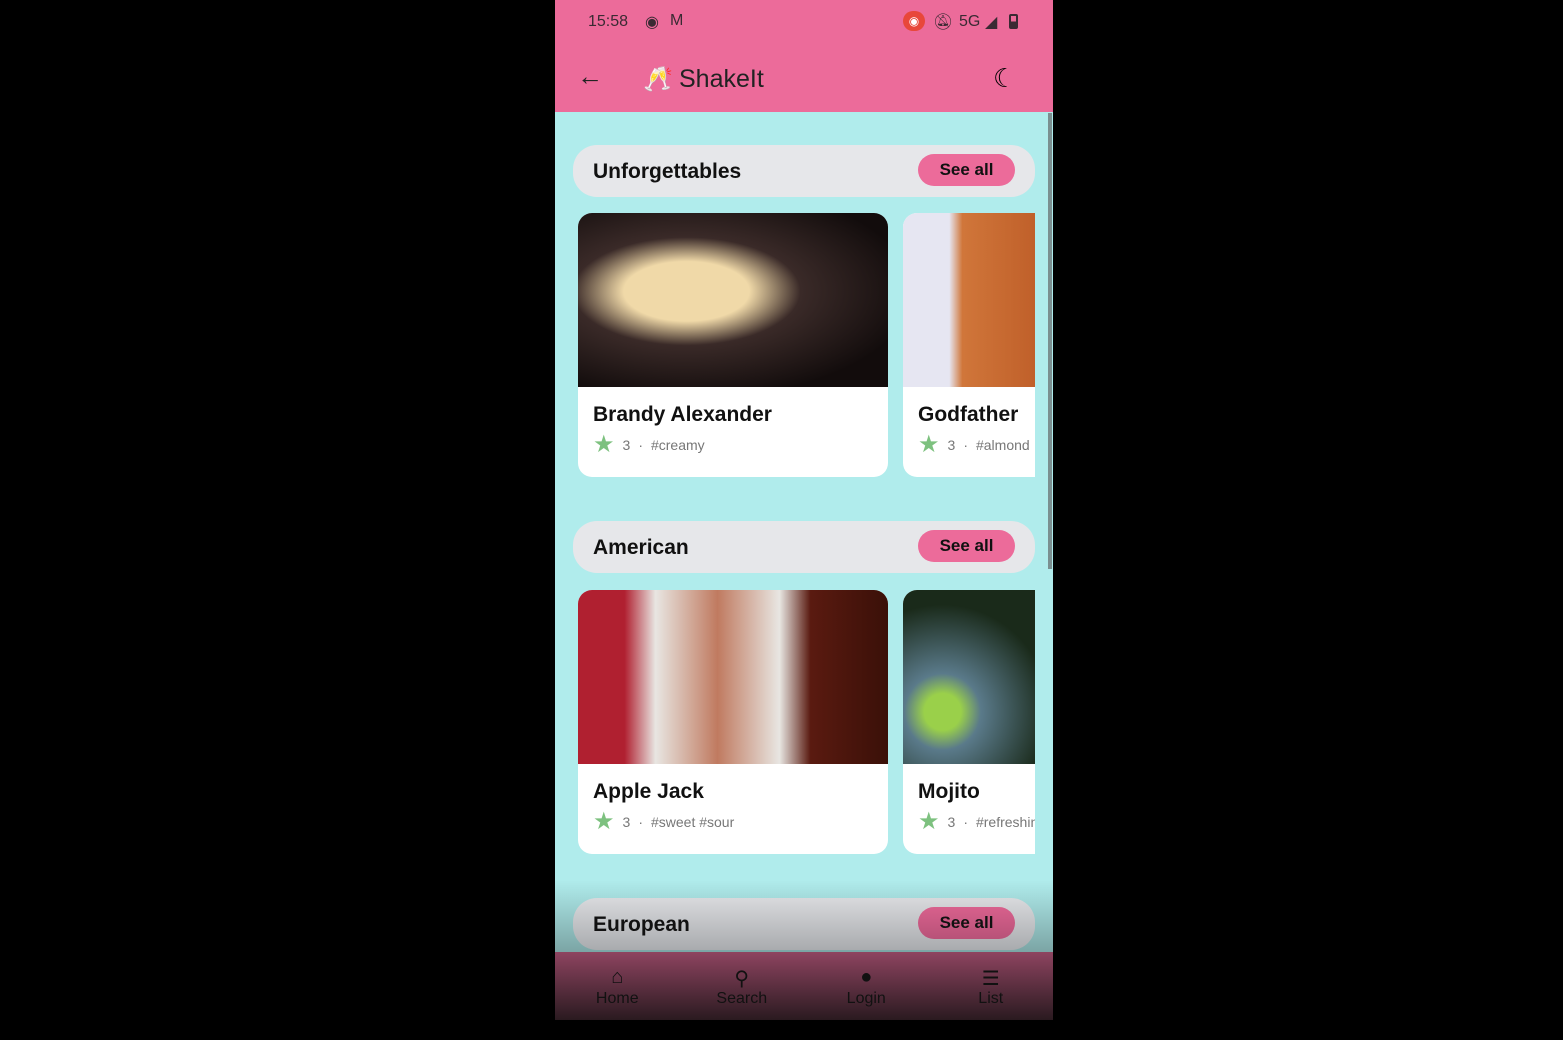  I want to click on network-label: 5G, so click(970, 21).